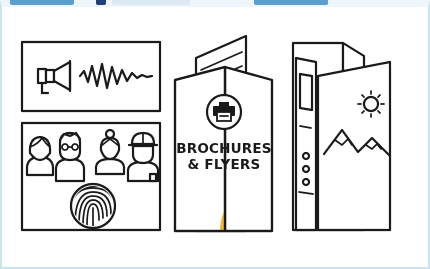  What do you see at coordinates (92, 155) in the screenshot?
I see `team-icon` at bounding box center [92, 155].